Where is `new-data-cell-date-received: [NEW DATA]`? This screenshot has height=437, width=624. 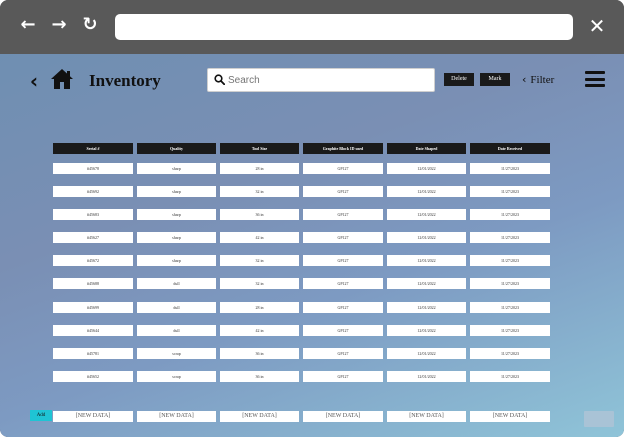 new-data-cell-date-received: [NEW DATA] is located at coordinates (510, 416).